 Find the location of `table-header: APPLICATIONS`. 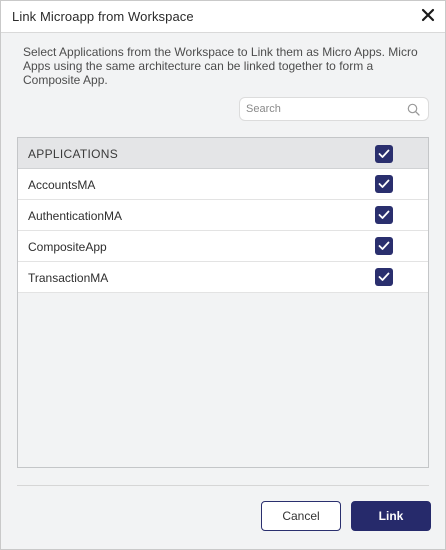

table-header: APPLICATIONS is located at coordinates (223, 153).